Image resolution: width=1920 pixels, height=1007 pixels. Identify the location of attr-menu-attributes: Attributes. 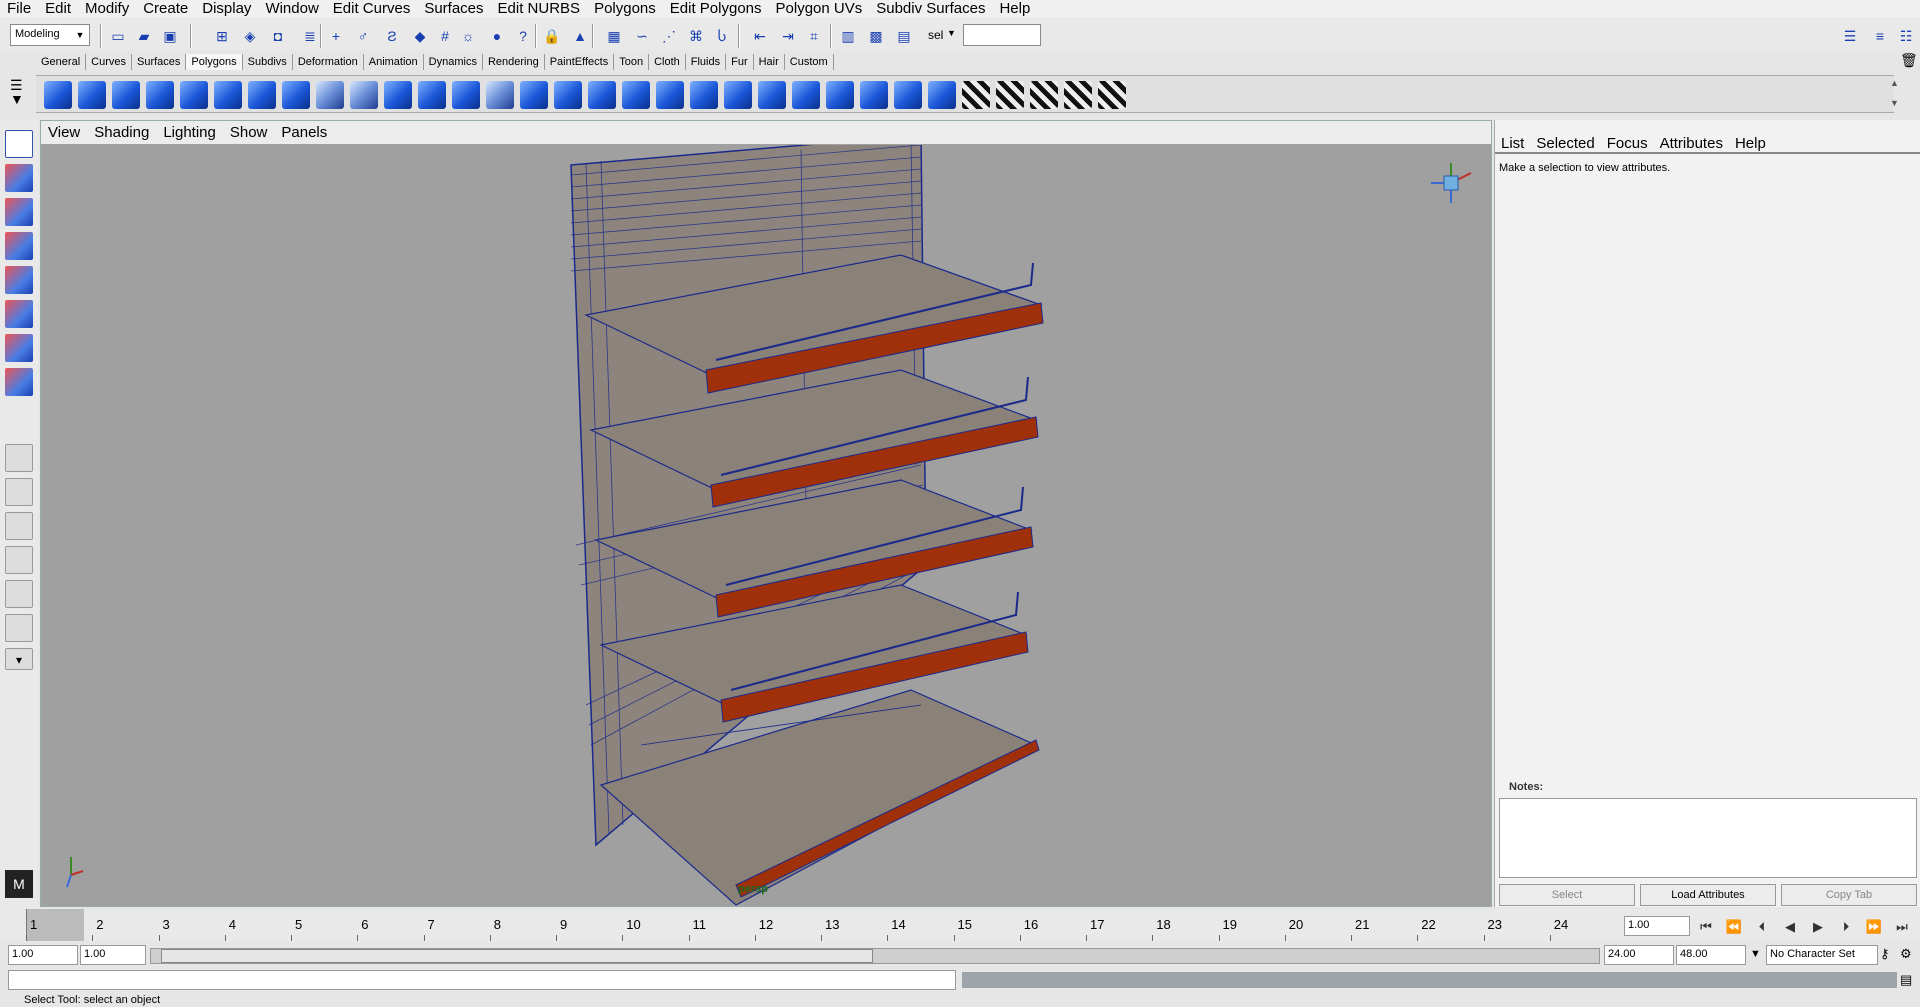
(1691, 143).